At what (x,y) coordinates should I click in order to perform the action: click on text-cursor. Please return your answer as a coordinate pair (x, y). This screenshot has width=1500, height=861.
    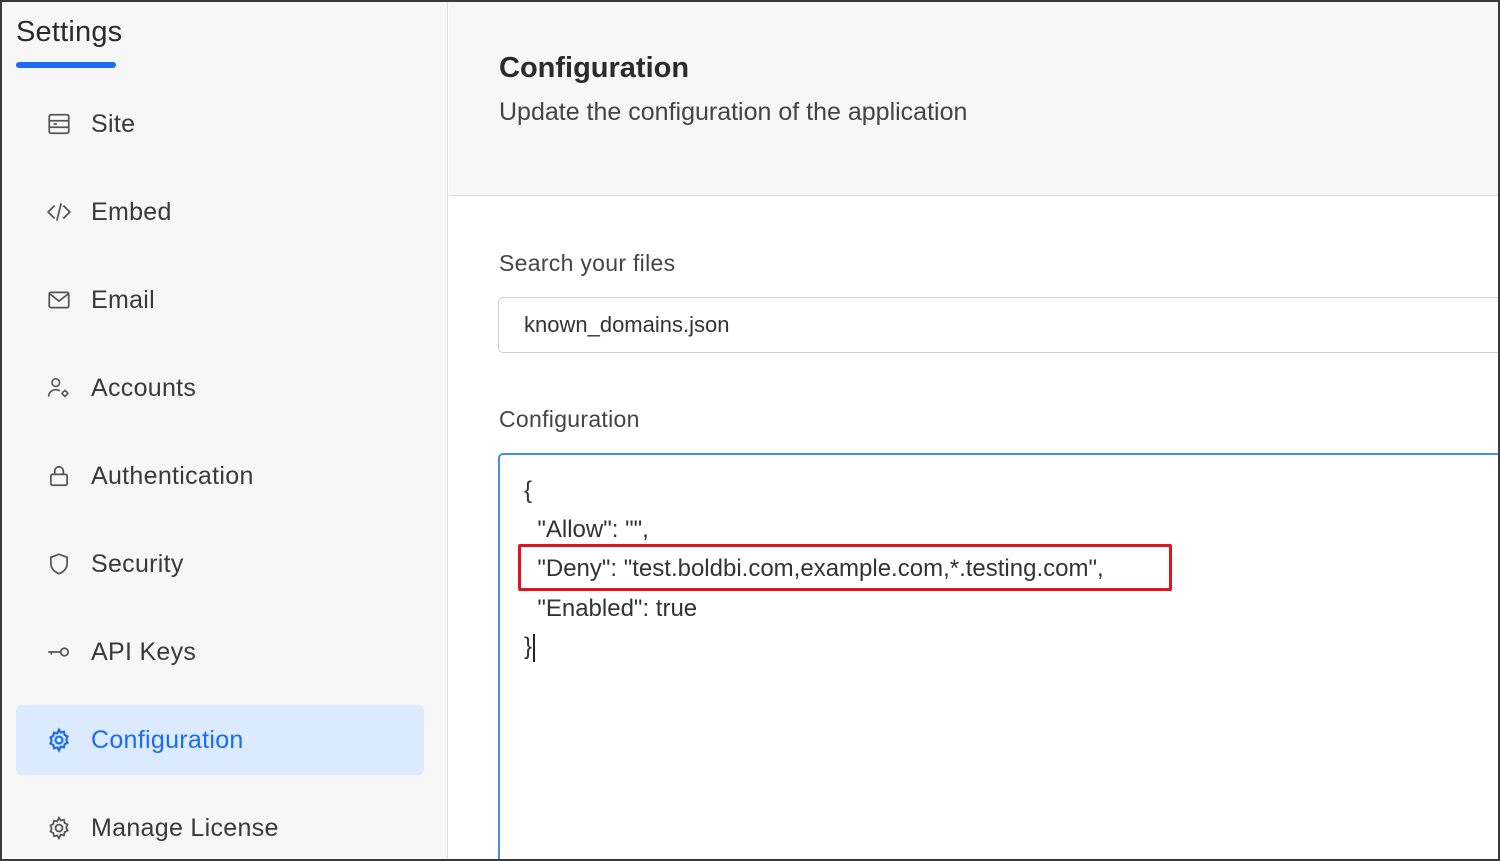
    Looking at the image, I should click on (534, 647).